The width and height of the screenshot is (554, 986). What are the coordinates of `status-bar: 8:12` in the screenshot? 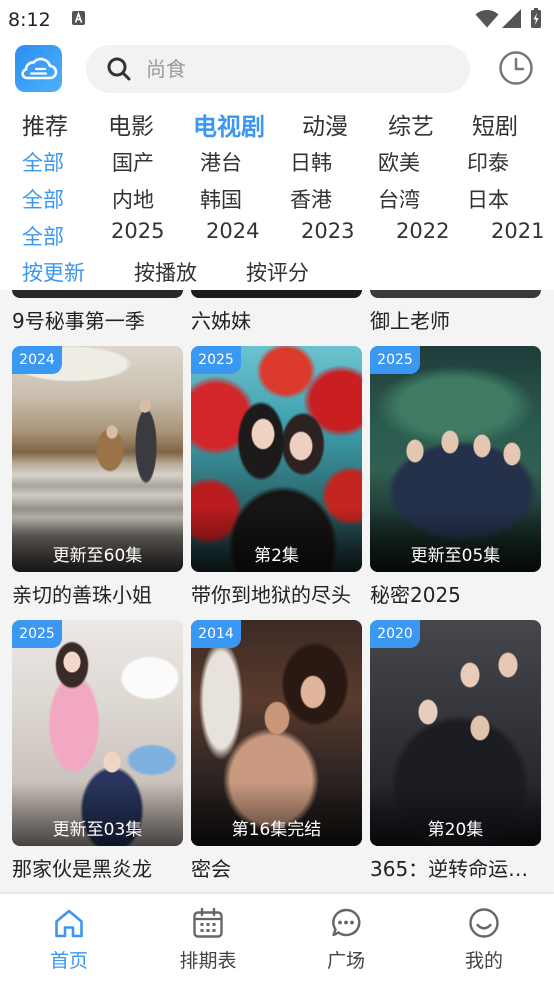 It's located at (277, 20).